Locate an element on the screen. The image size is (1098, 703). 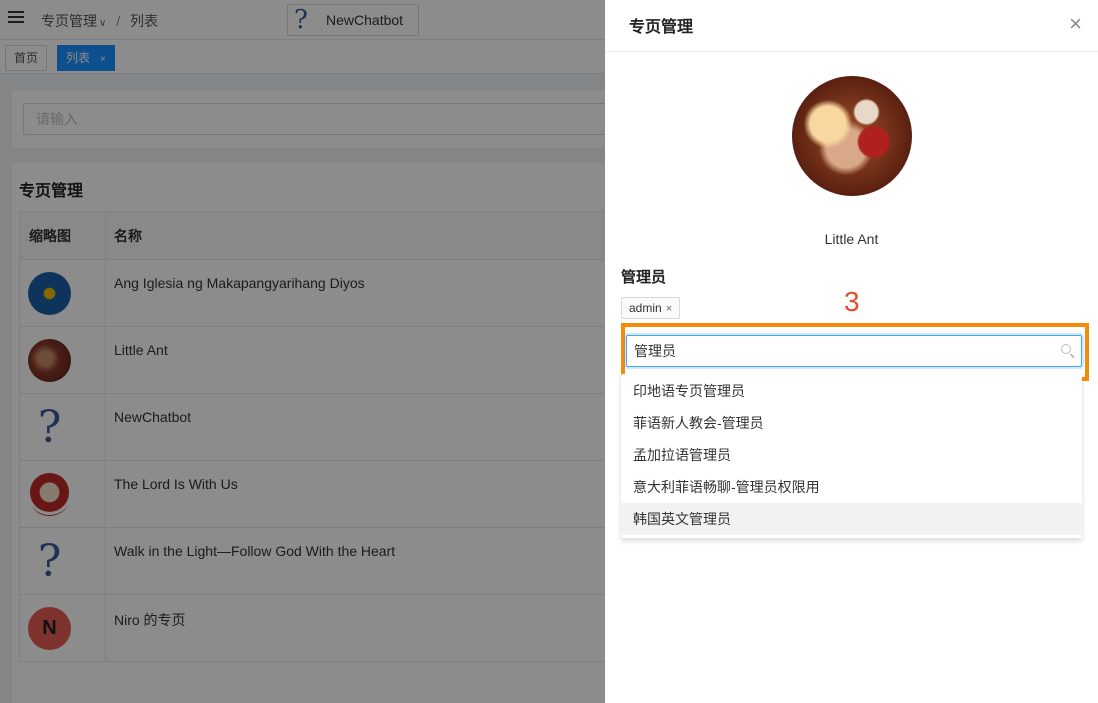
page-avatar is located at coordinates (852, 136).